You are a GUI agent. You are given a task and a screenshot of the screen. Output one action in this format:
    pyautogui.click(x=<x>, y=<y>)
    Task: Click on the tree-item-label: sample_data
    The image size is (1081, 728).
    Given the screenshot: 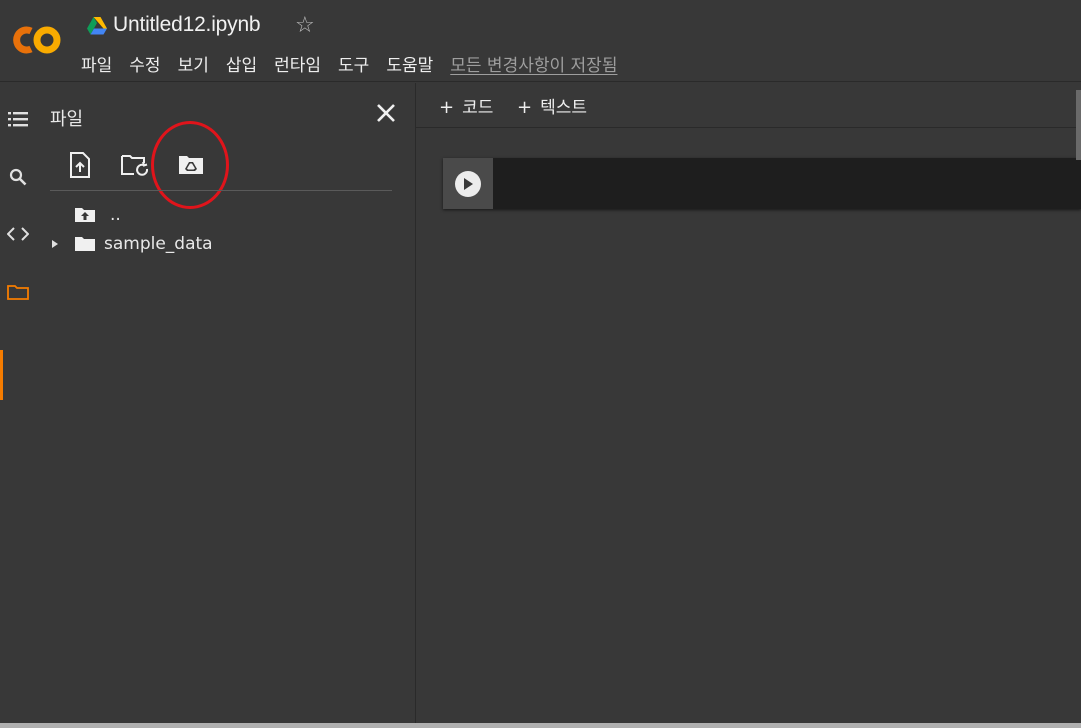 What is the action you would take?
    pyautogui.click(x=158, y=244)
    